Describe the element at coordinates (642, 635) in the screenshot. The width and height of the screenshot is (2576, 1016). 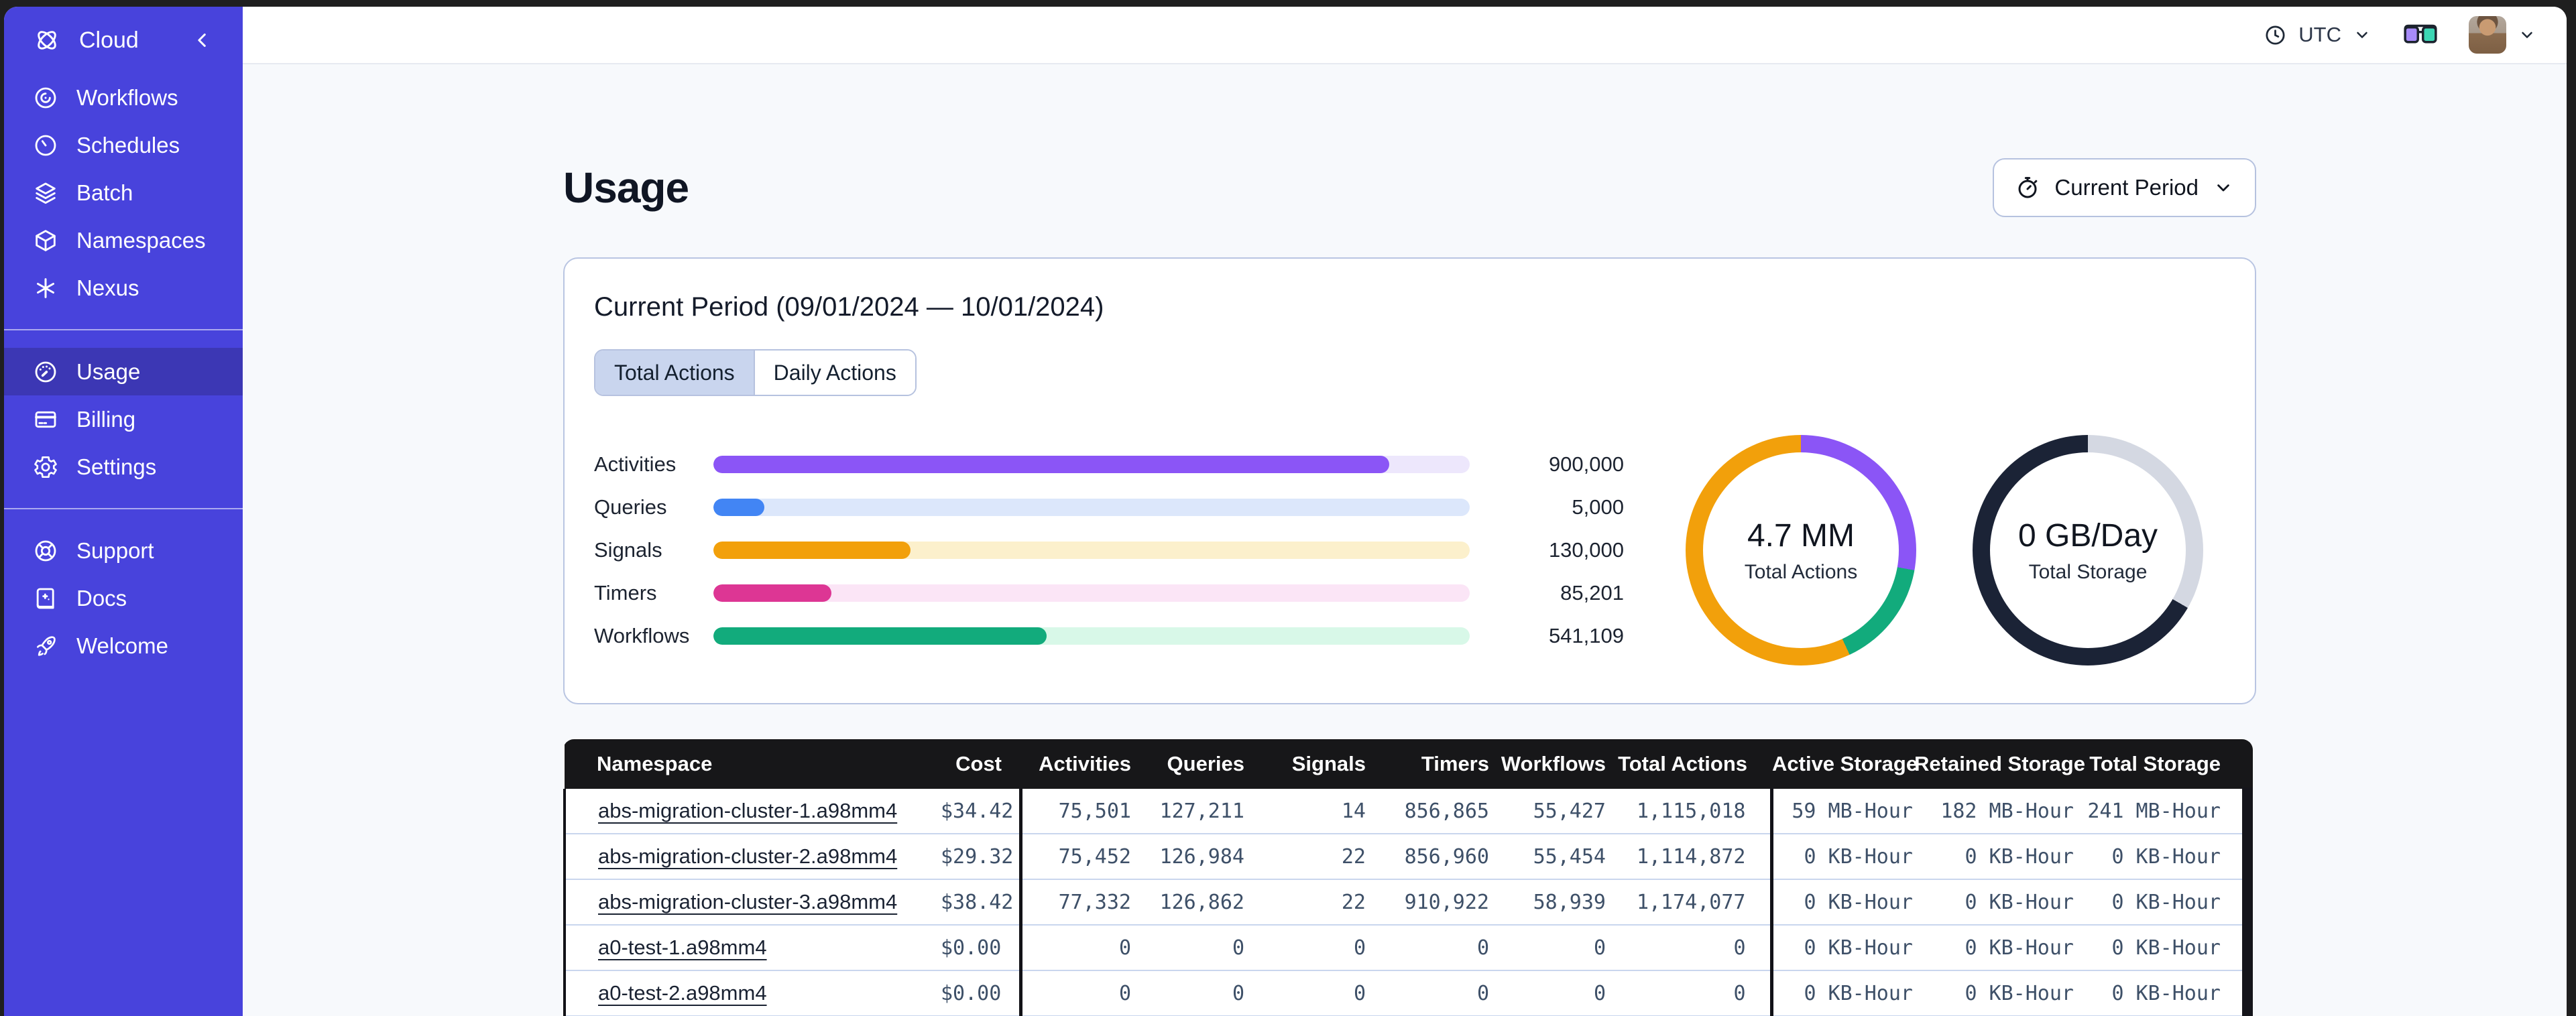
I see `bar-label: Workflows` at that location.